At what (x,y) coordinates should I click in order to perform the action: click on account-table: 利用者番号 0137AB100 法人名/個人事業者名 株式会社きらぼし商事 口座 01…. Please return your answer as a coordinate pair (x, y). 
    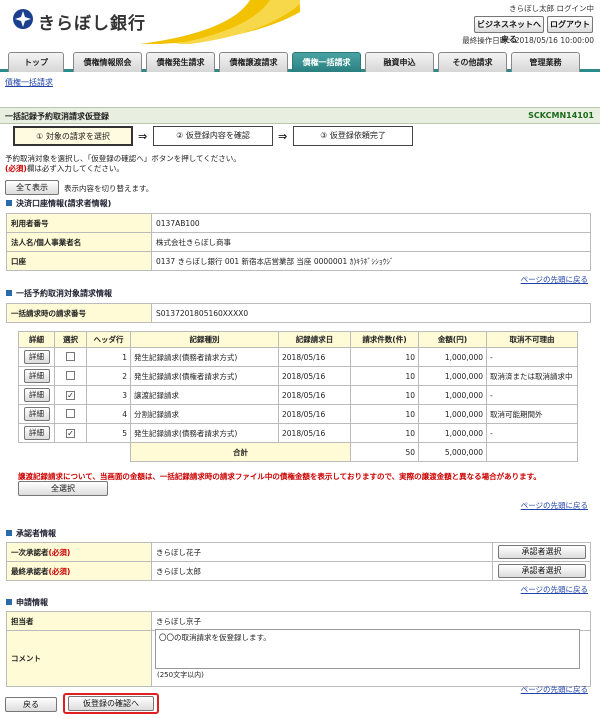
    Looking at the image, I should click on (298, 242).